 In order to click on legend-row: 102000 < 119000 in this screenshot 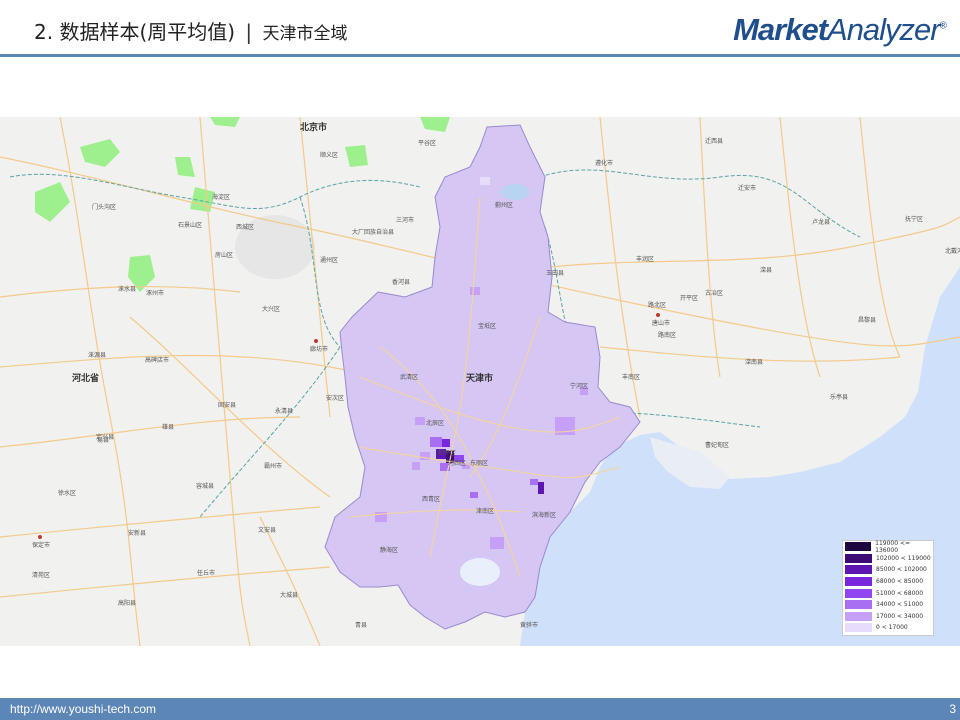, I will do `click(888, 559)`.